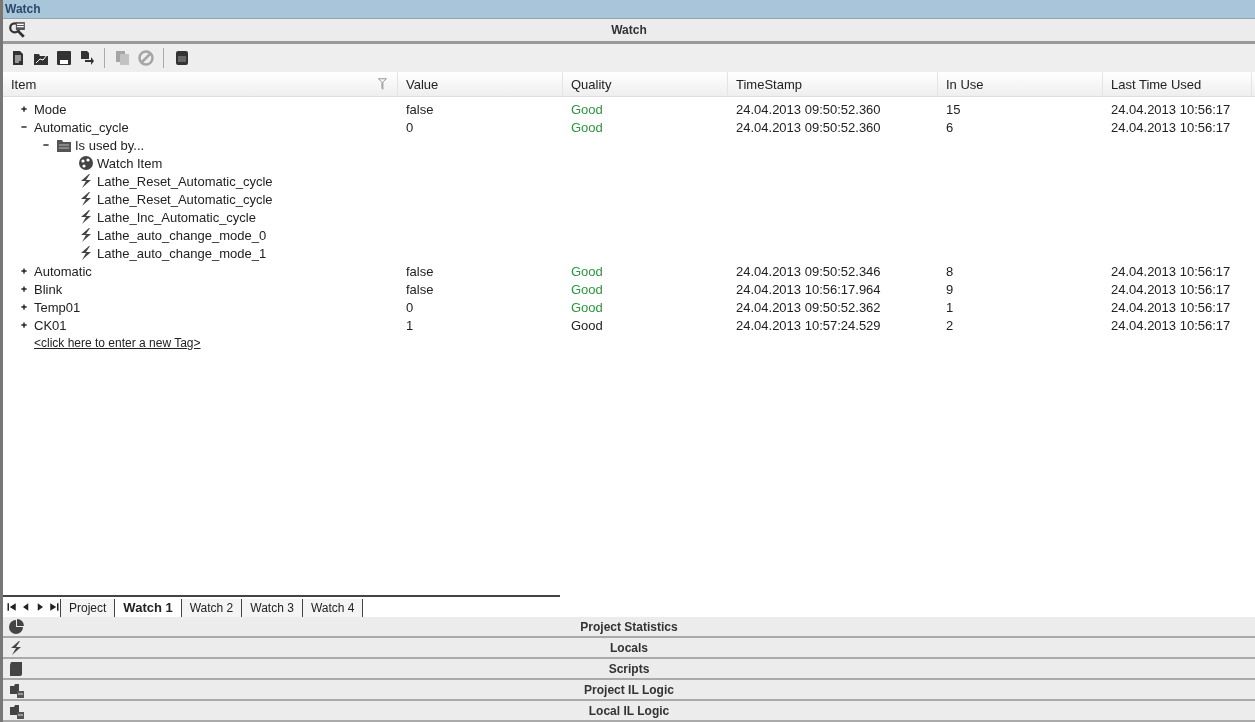  Describe the element at coordinates (200, 84) in the screenshot. I see `column-header: Item` at that location.